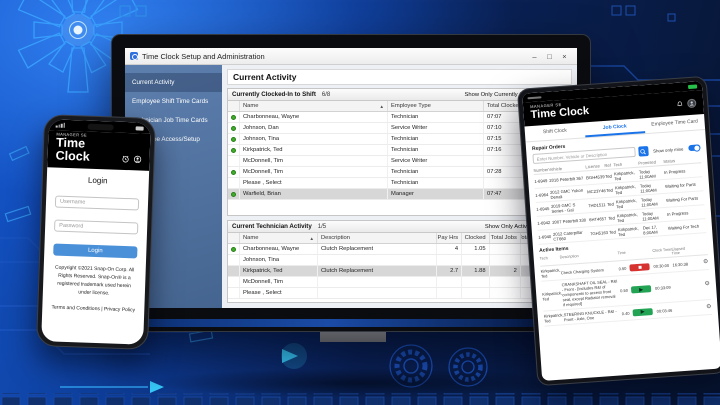  Describe the element at coordinates (396, 117) in the screenshot. I see `table-row: Charbonneau, Wayne Technician 07:07` at that location.